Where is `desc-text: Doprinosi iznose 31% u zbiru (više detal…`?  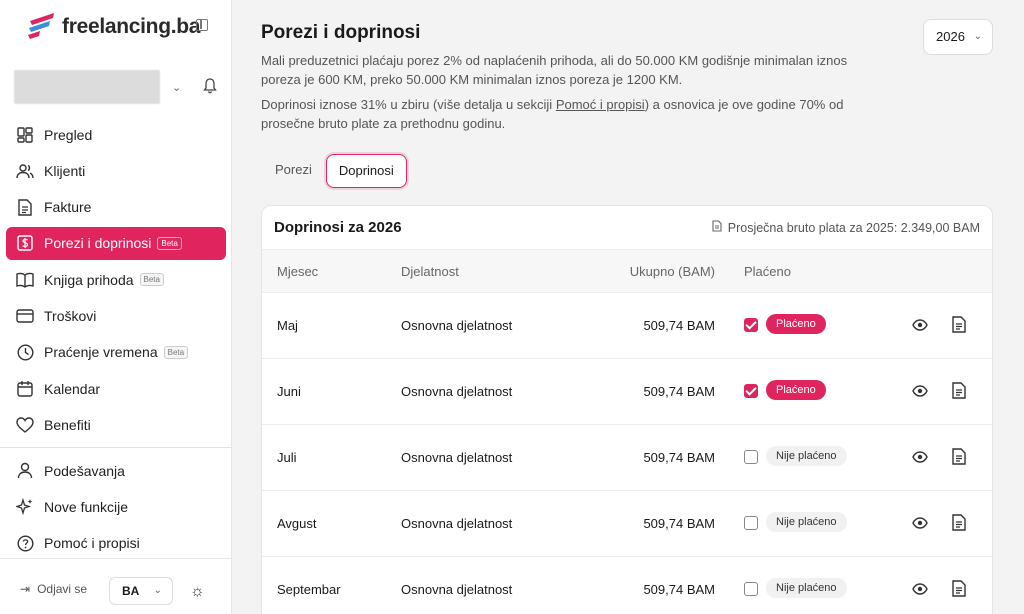 desc-text: Doprinosi iznose 31% u zbiru (više detal… is located at coordinates (408, 104).